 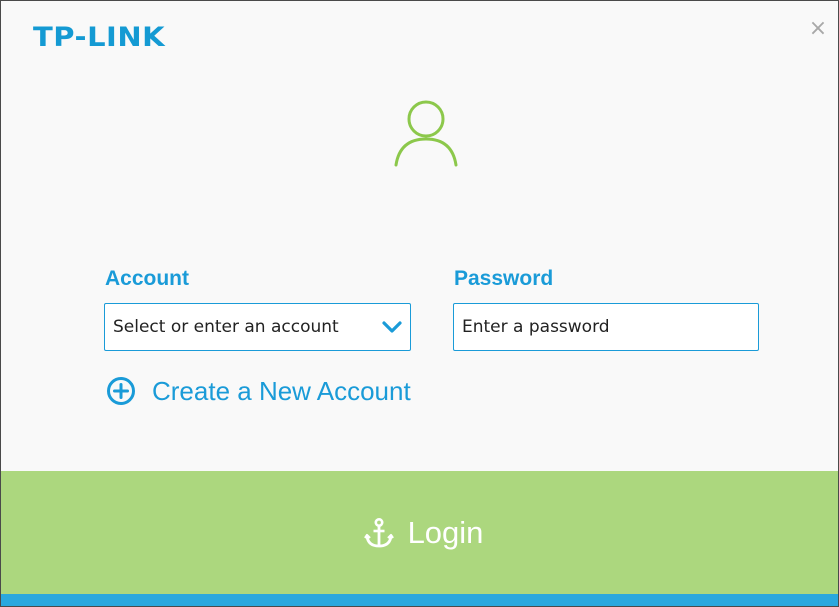 I want to click on password-field, so click(x=606, y=327).